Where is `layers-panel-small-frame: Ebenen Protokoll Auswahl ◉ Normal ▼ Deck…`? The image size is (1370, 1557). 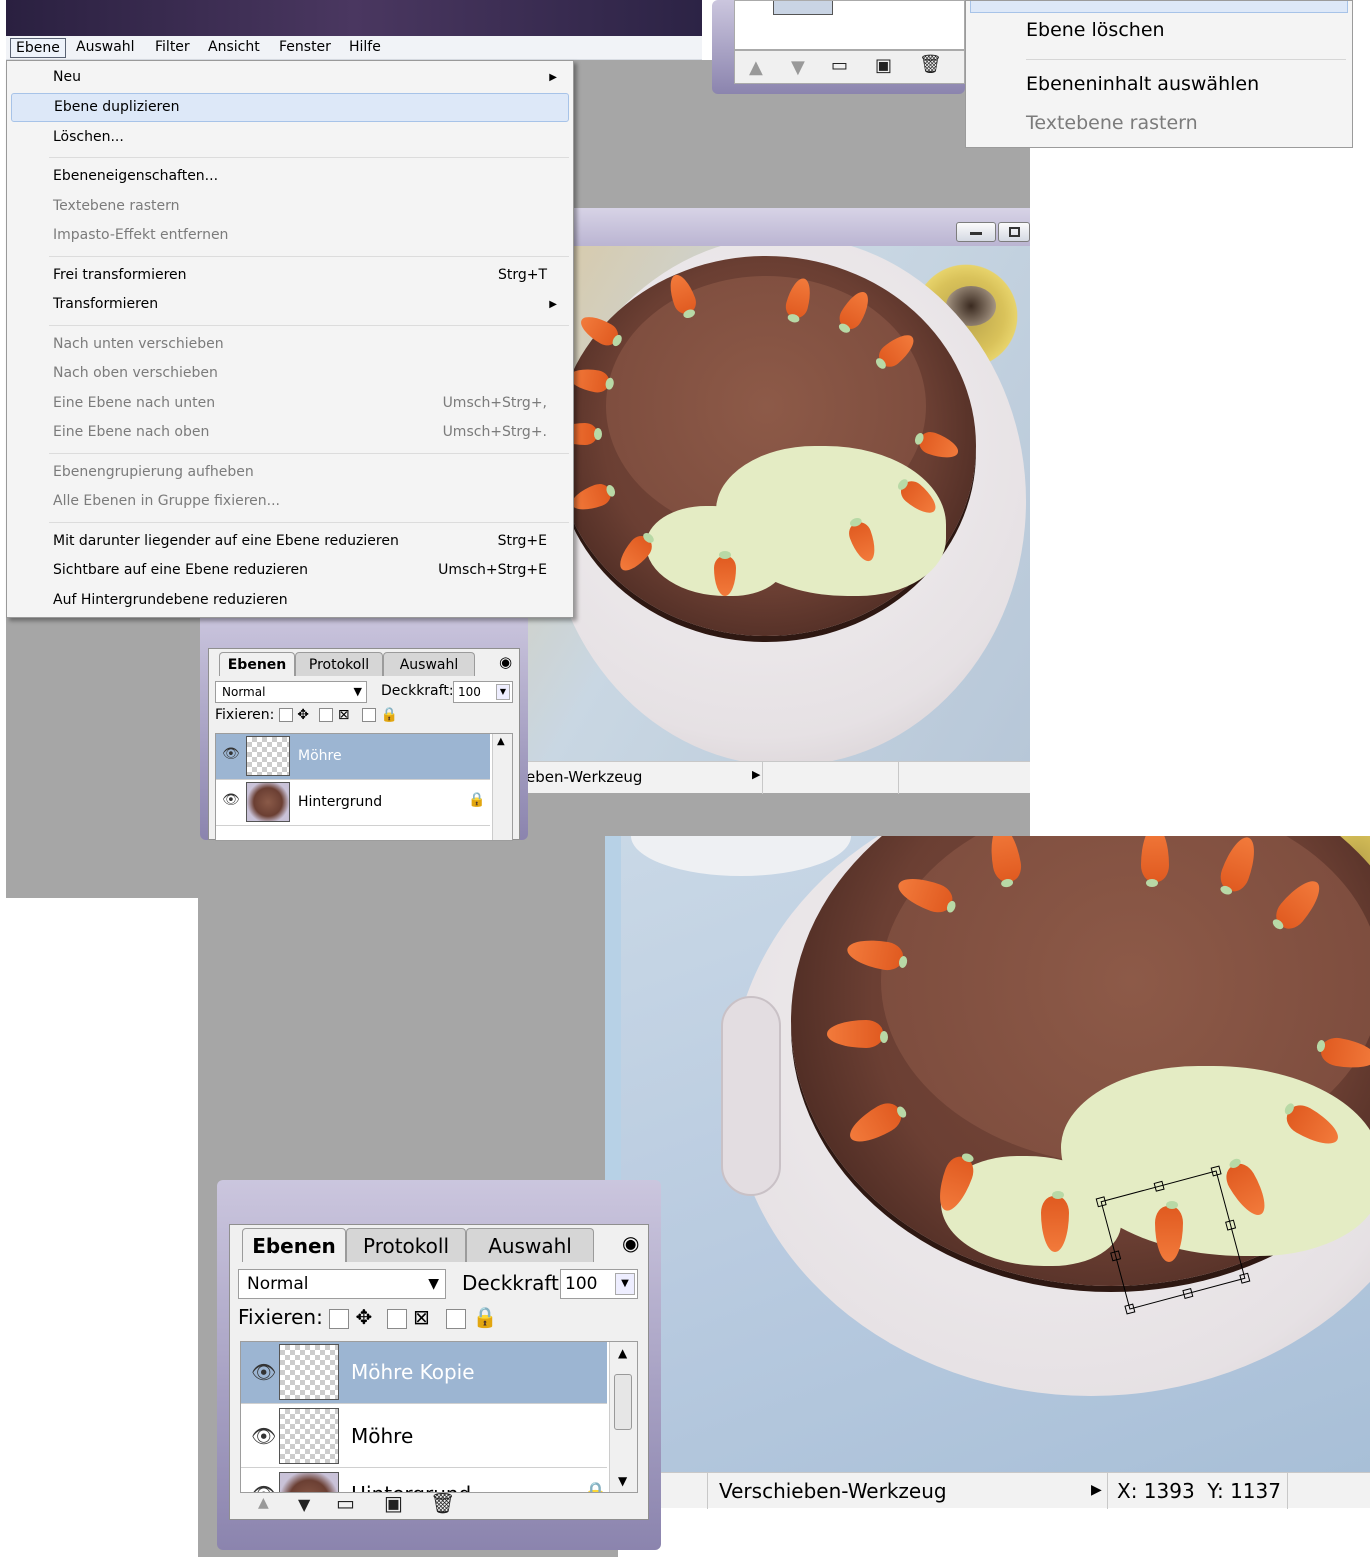
layers-panel-small-frame: Ebenen Protokoll Auswahl ◉ Normal ▼ Deck… is located at coordinates (364, 726).